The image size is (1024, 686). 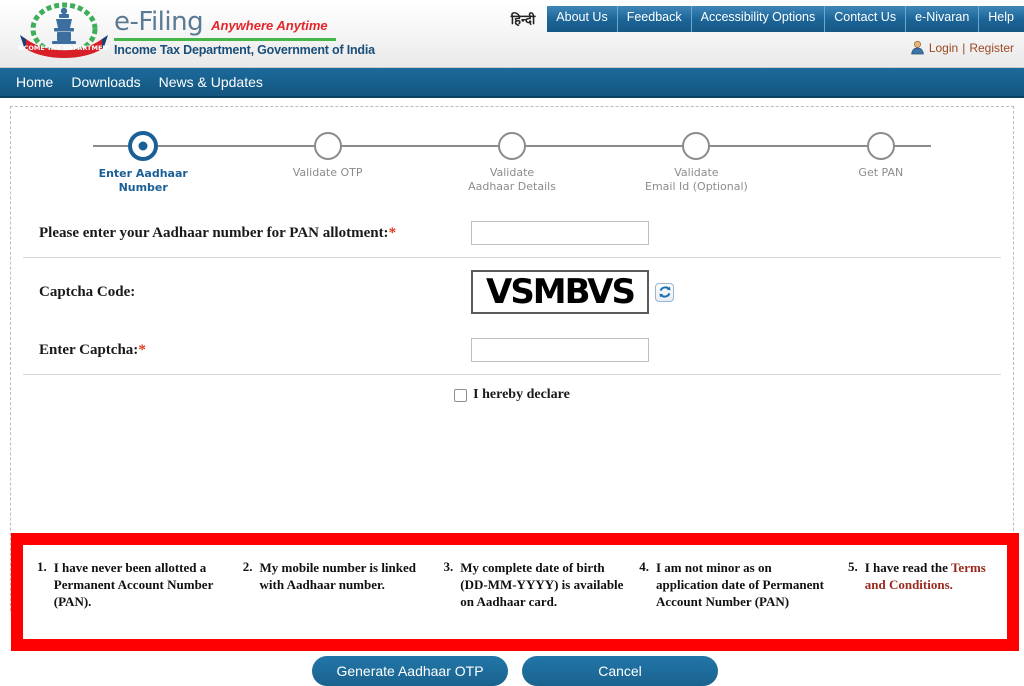 What do you see at coordinates (410, 671) in the screenshot?
I see `generate-aadhaar-otp-button: Generate Aadhaar OTP` at bounding box center [410, 671].